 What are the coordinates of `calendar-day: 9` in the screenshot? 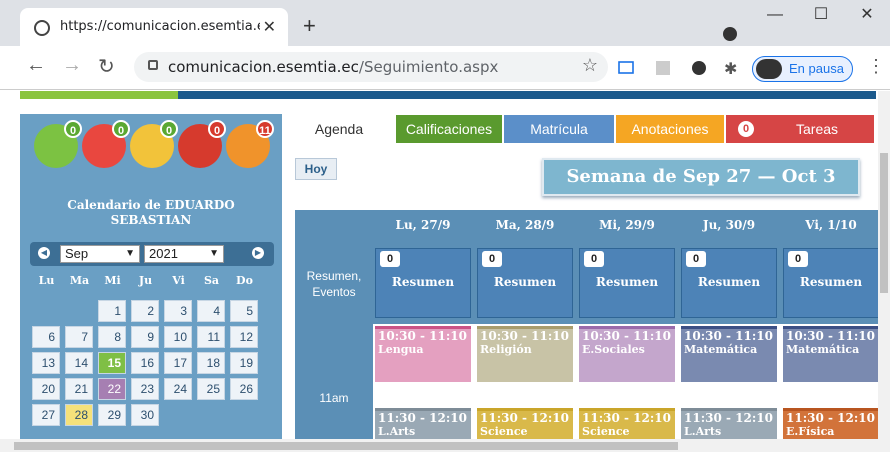 It's located at (145, 337).